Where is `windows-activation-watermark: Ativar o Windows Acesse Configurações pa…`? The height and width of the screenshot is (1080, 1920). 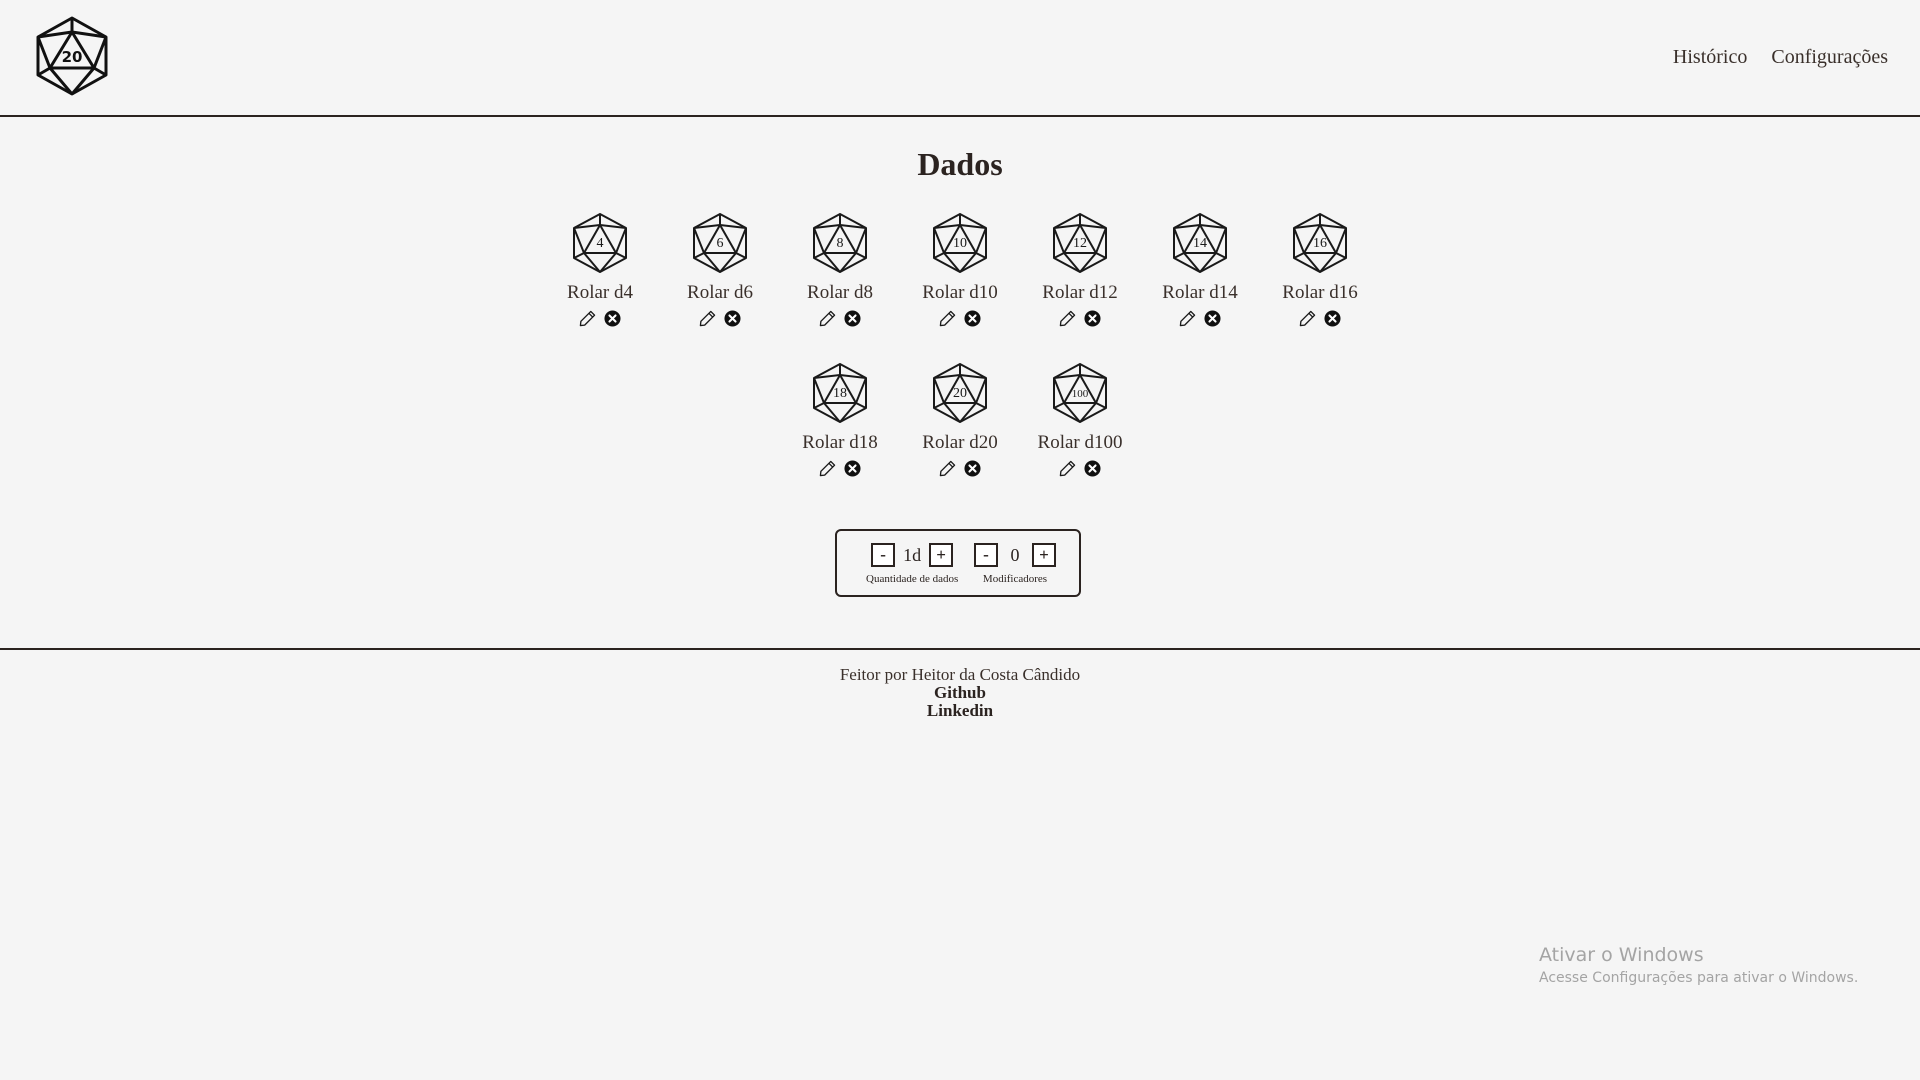 windows-activation-watermark: Ativar o Windows Acesse Configurações pa… is located at coordinates (1698, 965).